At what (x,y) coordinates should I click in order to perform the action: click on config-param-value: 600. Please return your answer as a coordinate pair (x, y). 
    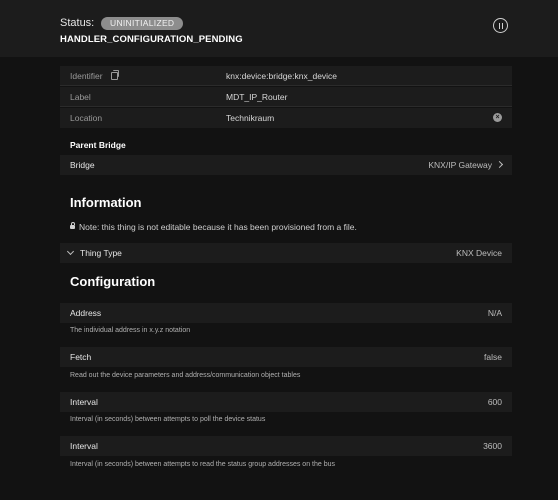
    Looking at the image, I should click on (494, 402).